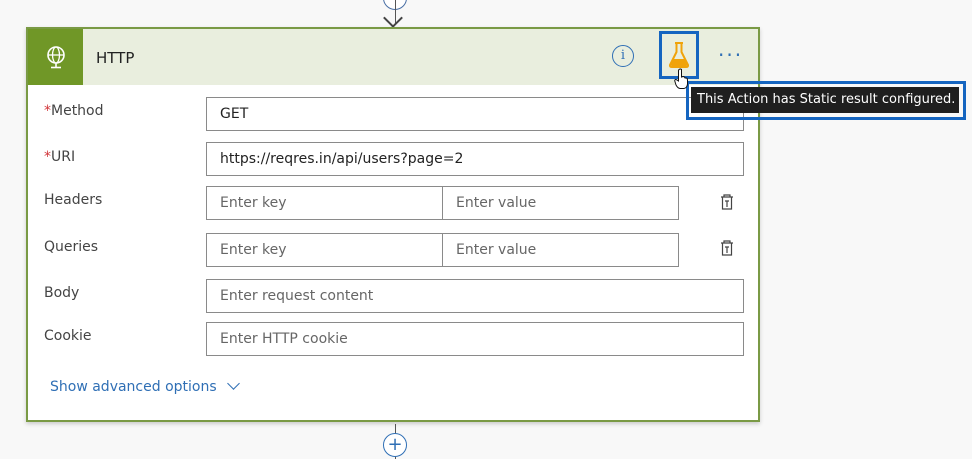 This screenshot has width=972, height=459. Describe the element at coordinates (681, 78) in the screenshot. I see `hand-cursor-icon` at that location.